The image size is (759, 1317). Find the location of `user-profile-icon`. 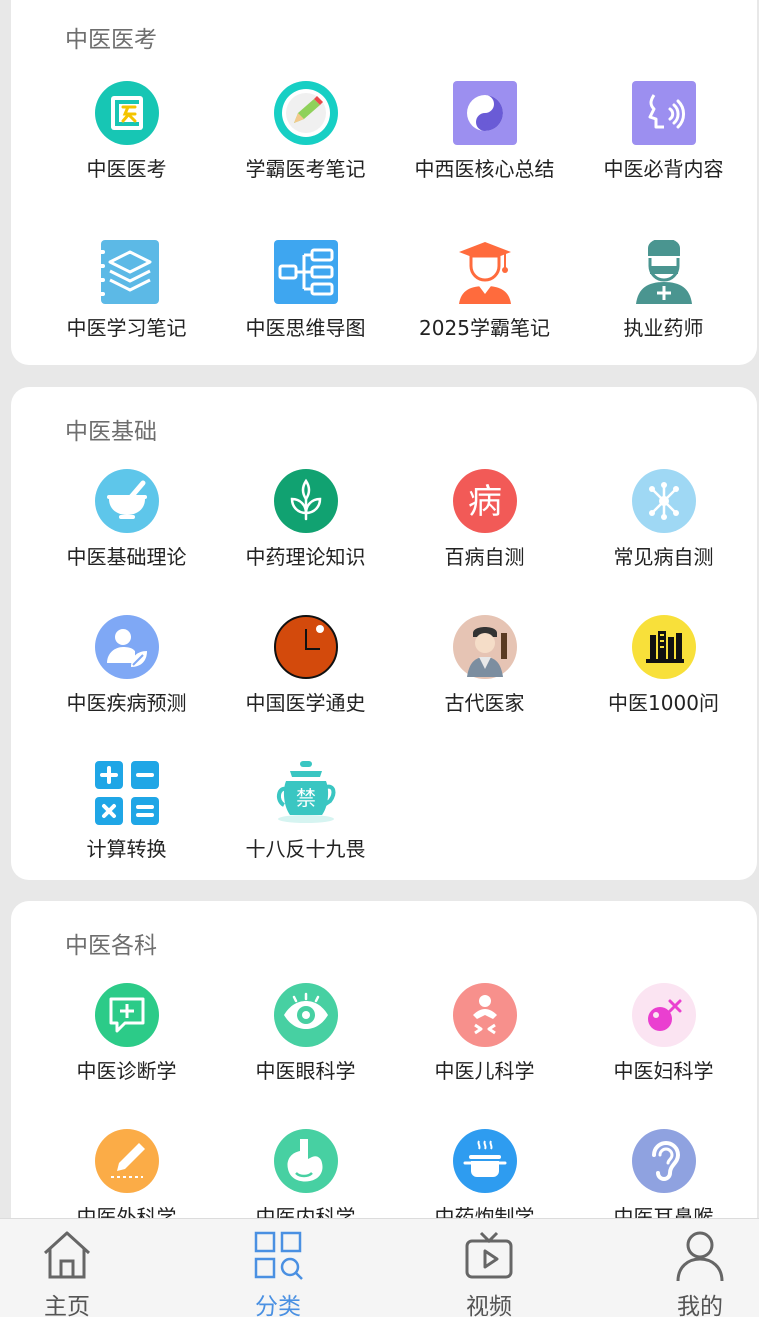

user-profile-icon is located at coordinates (700, 1256).